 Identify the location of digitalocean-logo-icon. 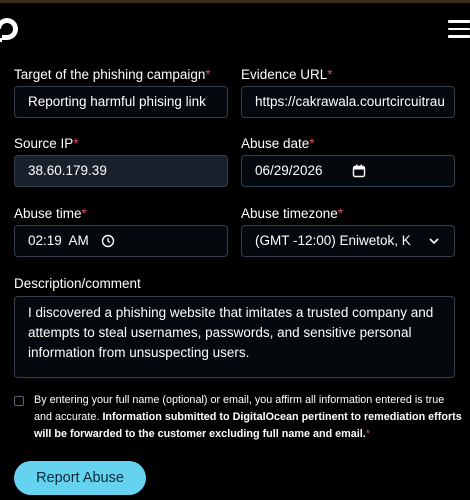
(11, 29).